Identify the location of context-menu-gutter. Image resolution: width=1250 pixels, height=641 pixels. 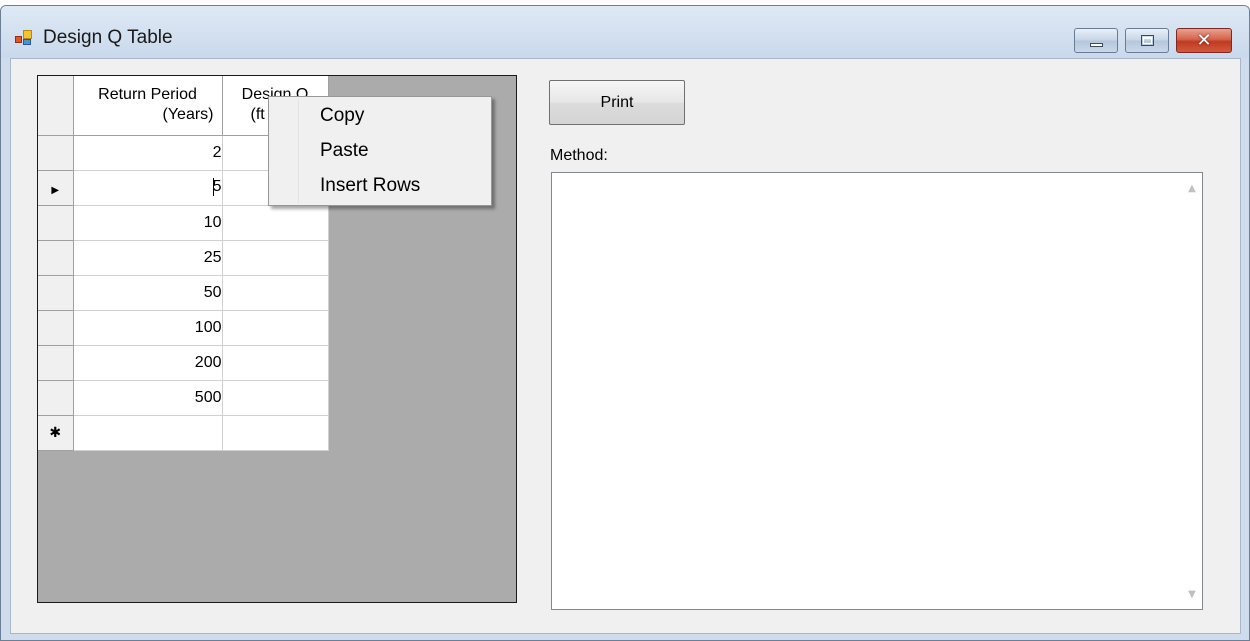
(285, 151).